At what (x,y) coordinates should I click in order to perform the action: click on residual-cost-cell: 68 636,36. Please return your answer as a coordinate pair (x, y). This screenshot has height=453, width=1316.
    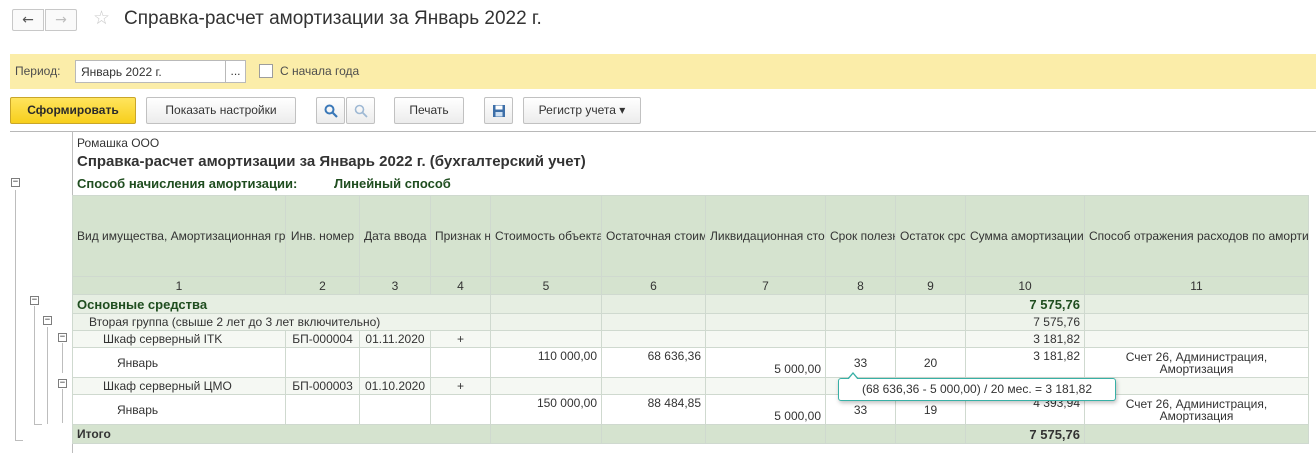
    Looking at the image, I should click on (653, 362).